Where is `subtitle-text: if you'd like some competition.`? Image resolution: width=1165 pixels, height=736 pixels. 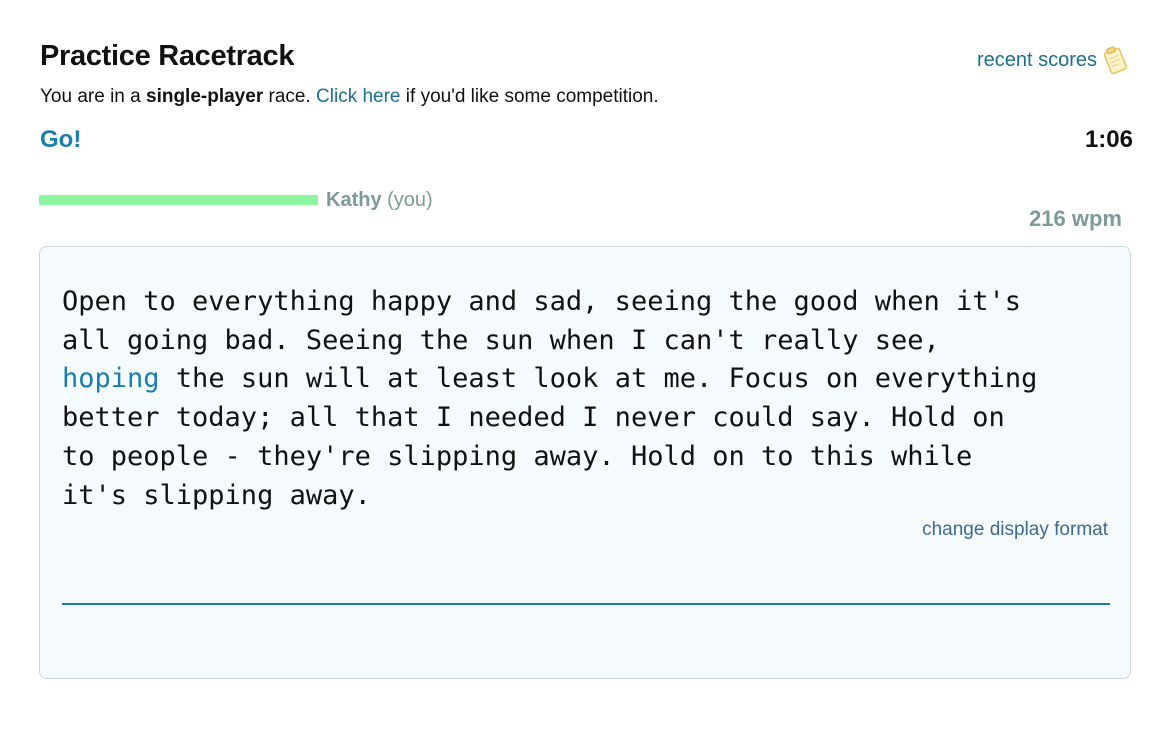
subtitle-text: if you'd like some competition. is located at coordinates (529, 96).